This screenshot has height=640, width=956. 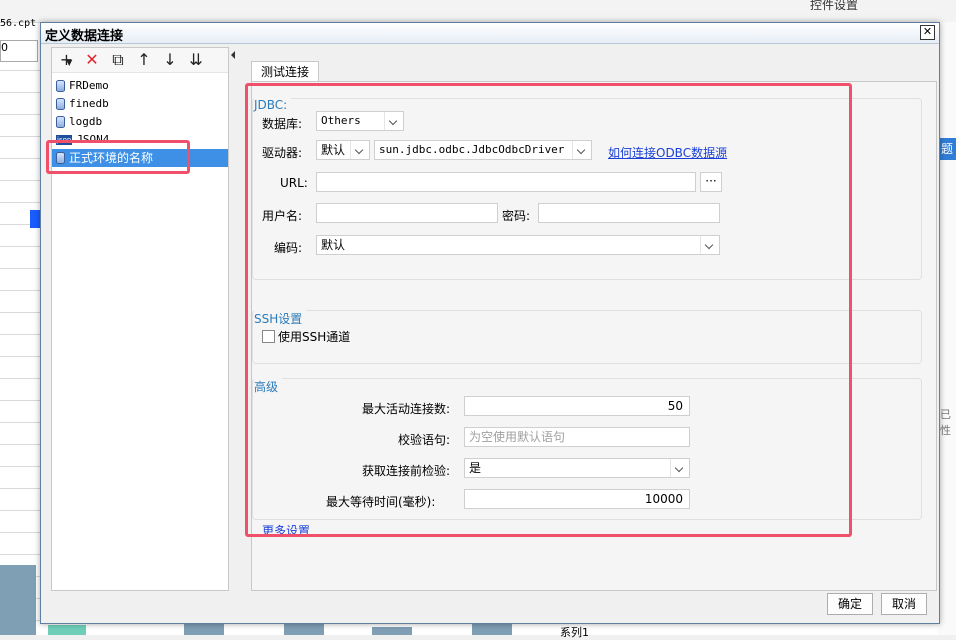 What do you see at coordinates (341, 120) in the screenshot?
I see `database-value: Others` at bounding box center [341, 120].